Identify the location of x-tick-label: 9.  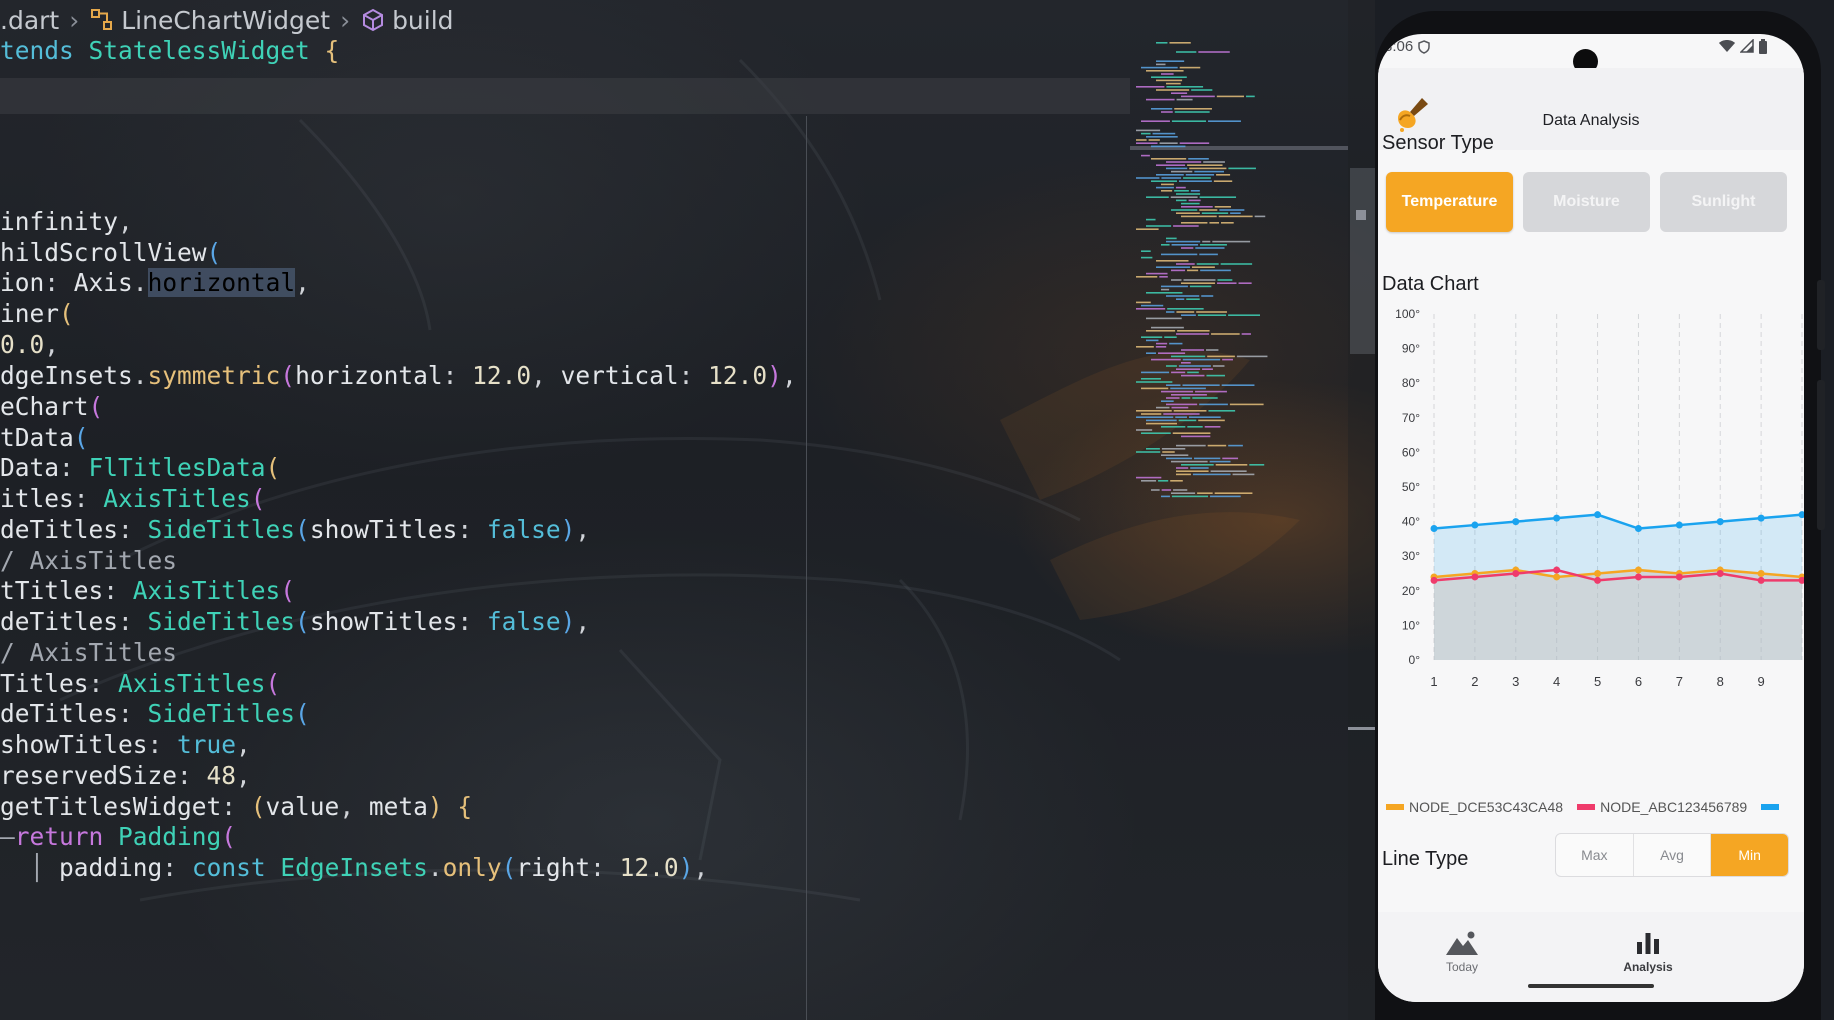
(1760, 681).